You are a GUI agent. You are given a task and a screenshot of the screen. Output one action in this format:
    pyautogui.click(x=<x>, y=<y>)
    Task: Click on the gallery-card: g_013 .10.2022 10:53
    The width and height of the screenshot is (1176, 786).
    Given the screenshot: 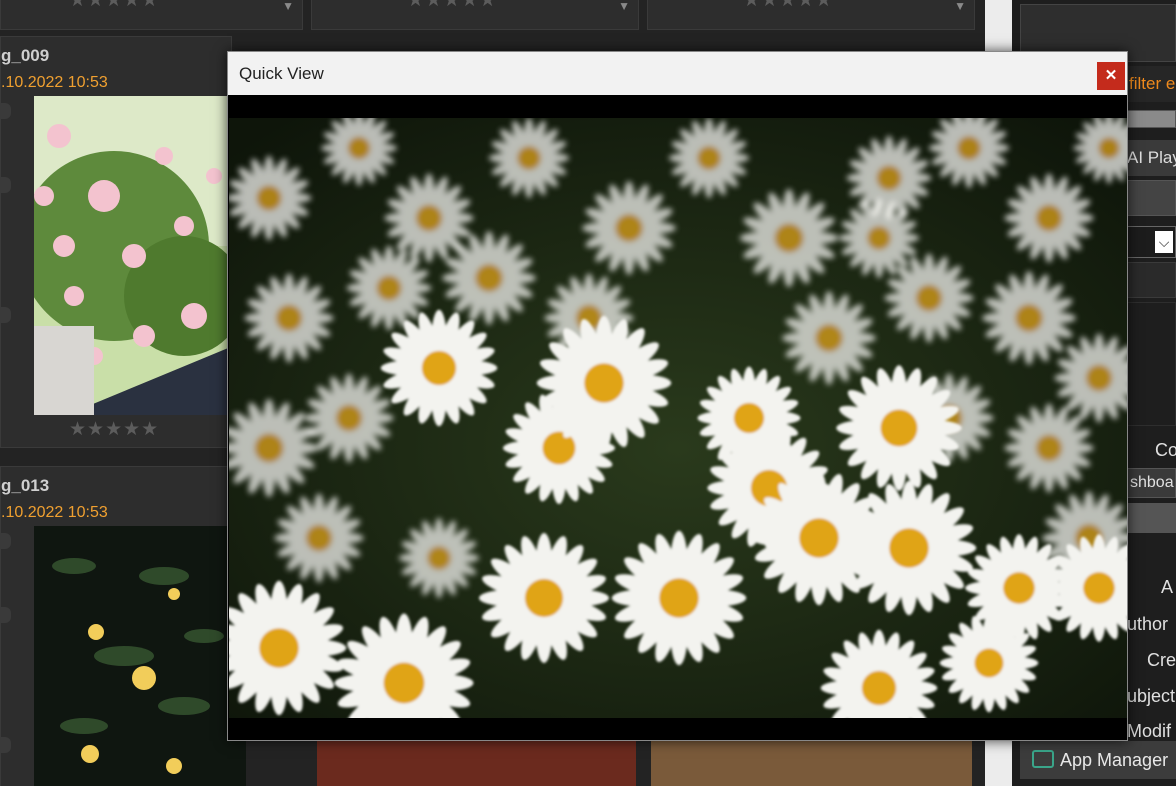 What is the action you would take?
    pyautogui.click(x=123, y=626)
    